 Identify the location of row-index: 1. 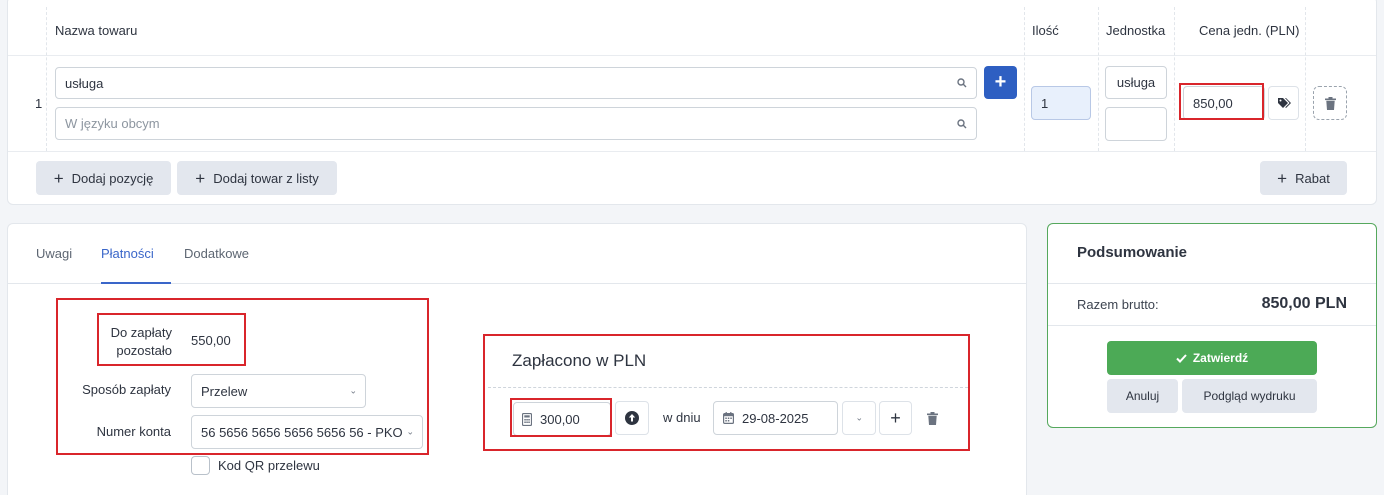
(39, 103).